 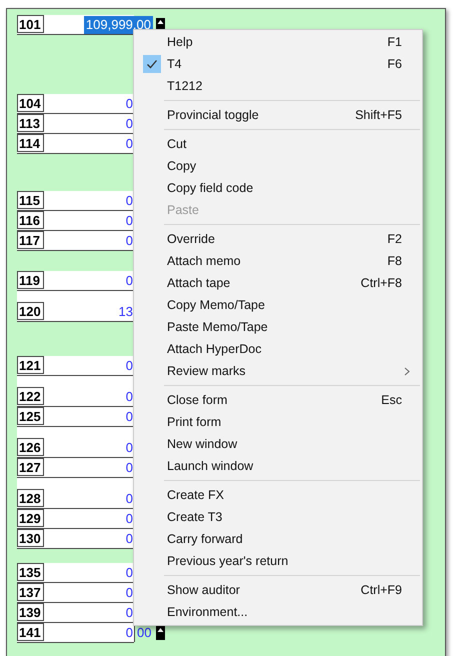 What do you see at coordinates (30, 612) in the screenshot?
I see `line-number: 139` at bounding box center [30, 612].